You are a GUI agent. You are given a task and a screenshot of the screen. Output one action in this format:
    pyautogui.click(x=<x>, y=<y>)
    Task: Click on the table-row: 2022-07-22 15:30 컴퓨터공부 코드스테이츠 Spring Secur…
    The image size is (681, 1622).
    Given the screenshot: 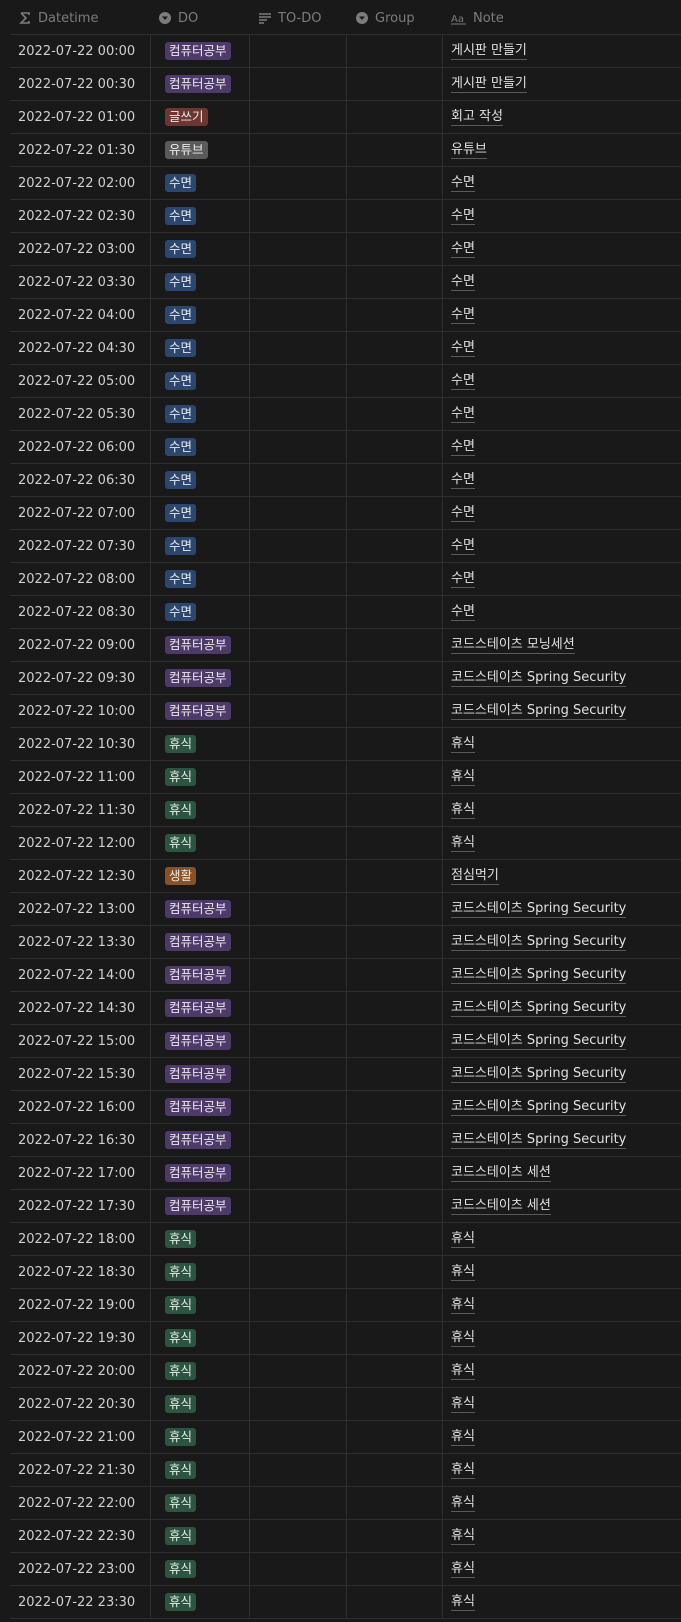 What is the action you would take?
    pyautogui.click(x=345, y=1074)
    